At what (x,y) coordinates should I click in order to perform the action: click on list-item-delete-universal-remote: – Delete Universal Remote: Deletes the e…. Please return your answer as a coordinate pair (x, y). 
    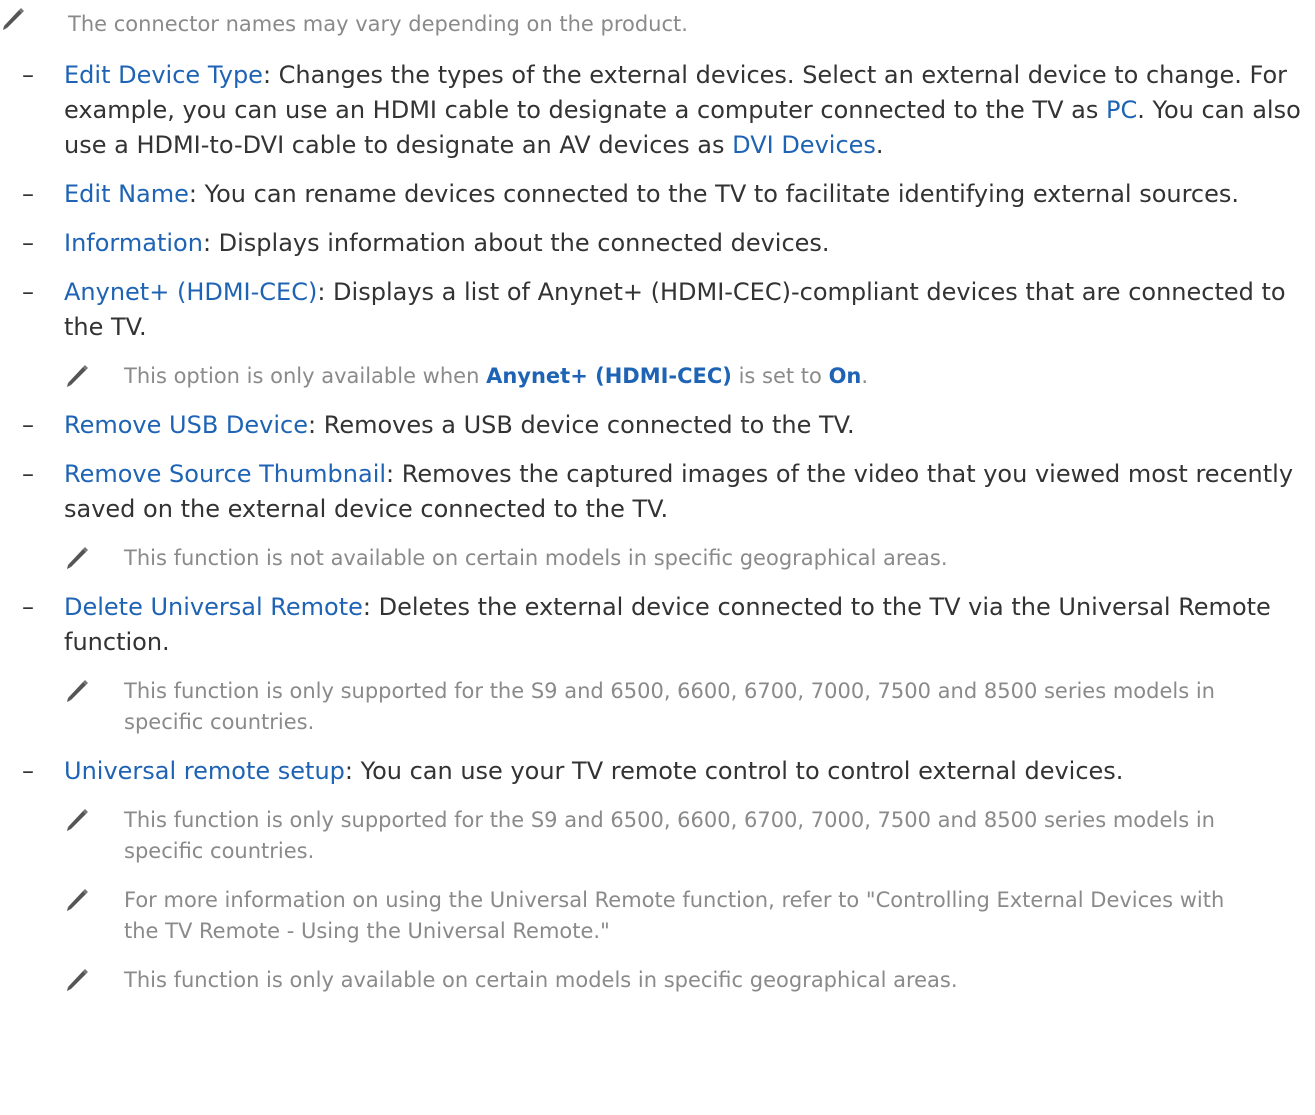
    Looking at the image, I should click on (657, 625).